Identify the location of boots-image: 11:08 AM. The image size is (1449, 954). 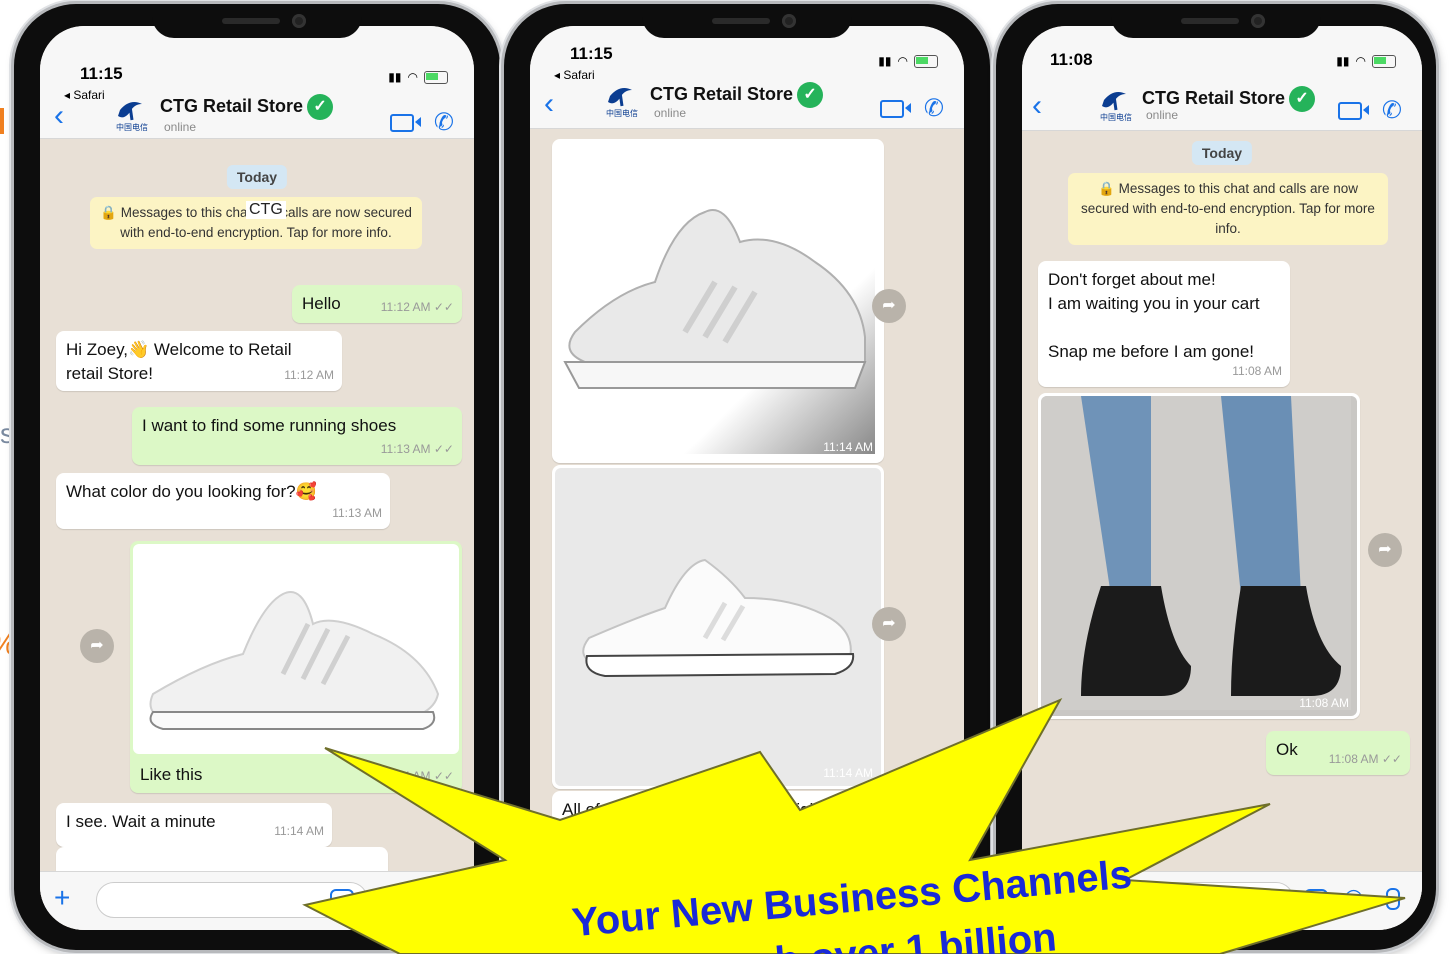
(1199, 556).